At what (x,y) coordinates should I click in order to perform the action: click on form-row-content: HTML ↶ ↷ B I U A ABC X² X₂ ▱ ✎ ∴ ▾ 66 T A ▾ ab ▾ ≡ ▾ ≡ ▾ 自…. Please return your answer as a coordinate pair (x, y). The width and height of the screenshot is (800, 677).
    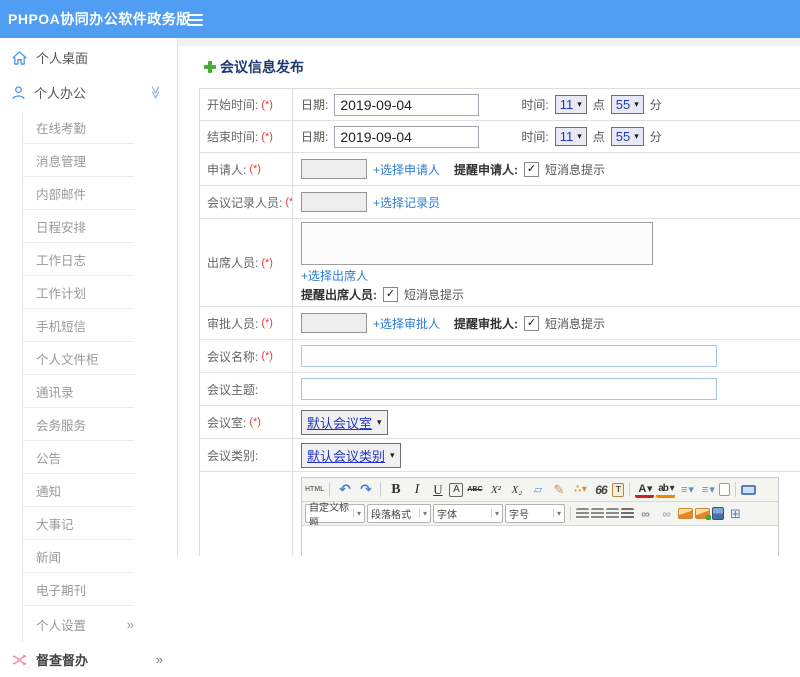
    Looking at the image, I should click on (500, 514).